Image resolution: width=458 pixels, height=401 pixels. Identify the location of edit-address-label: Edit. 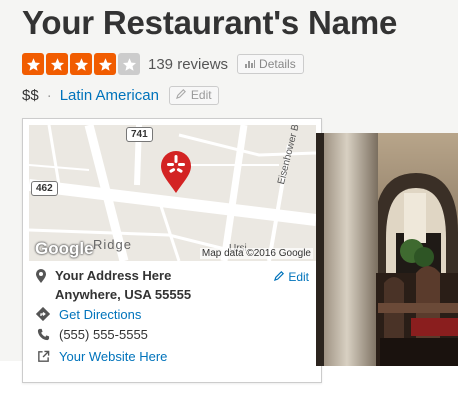
(298, 277).